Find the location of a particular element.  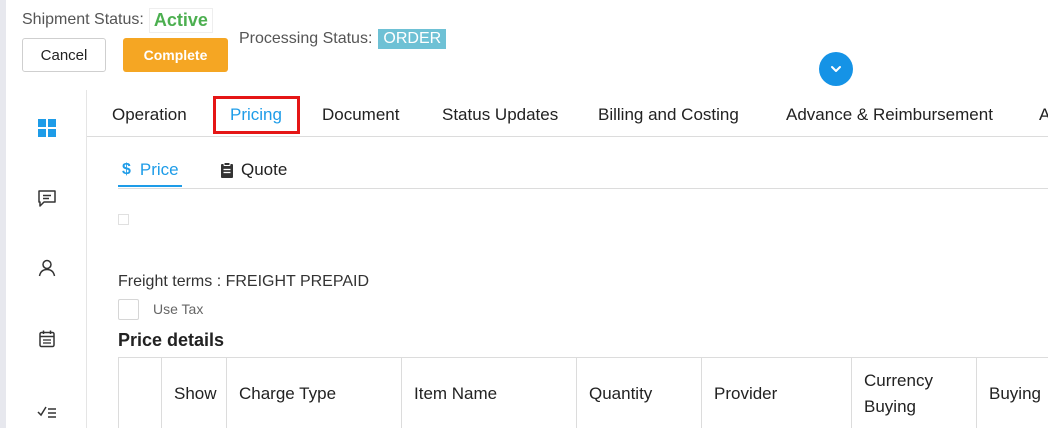

subtab-active-underline is located at coordinates (150, 186).